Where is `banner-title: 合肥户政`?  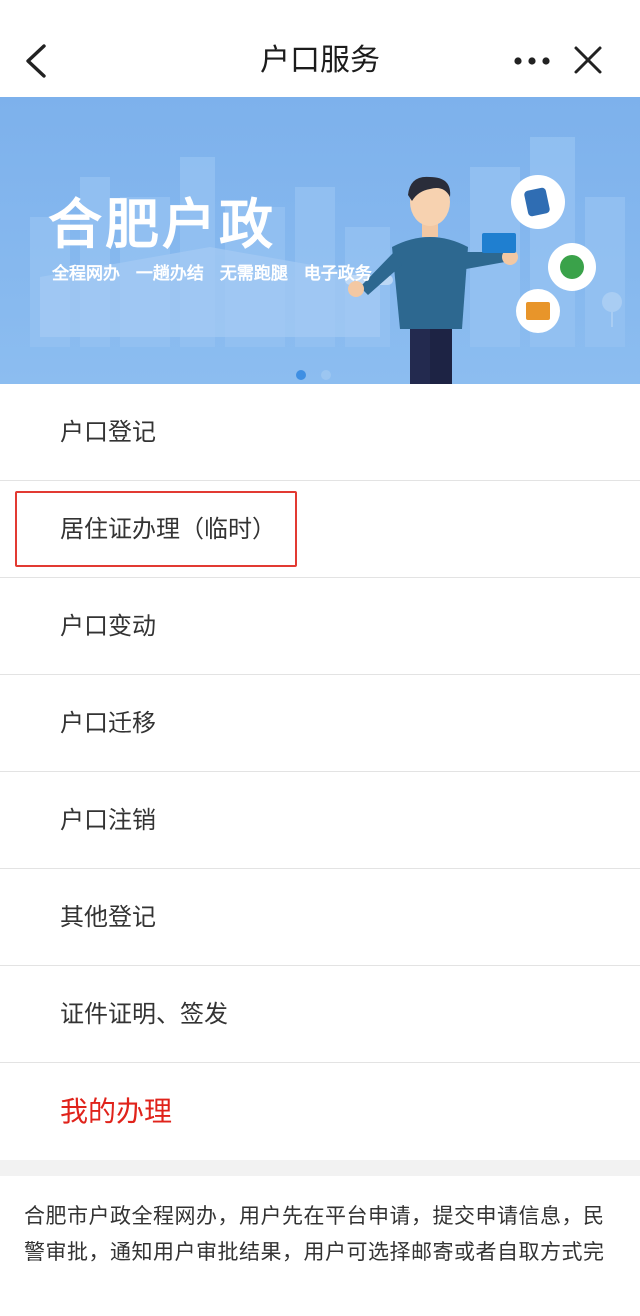
banner-title: 合肥户政 is located at coordinates (162, 224).